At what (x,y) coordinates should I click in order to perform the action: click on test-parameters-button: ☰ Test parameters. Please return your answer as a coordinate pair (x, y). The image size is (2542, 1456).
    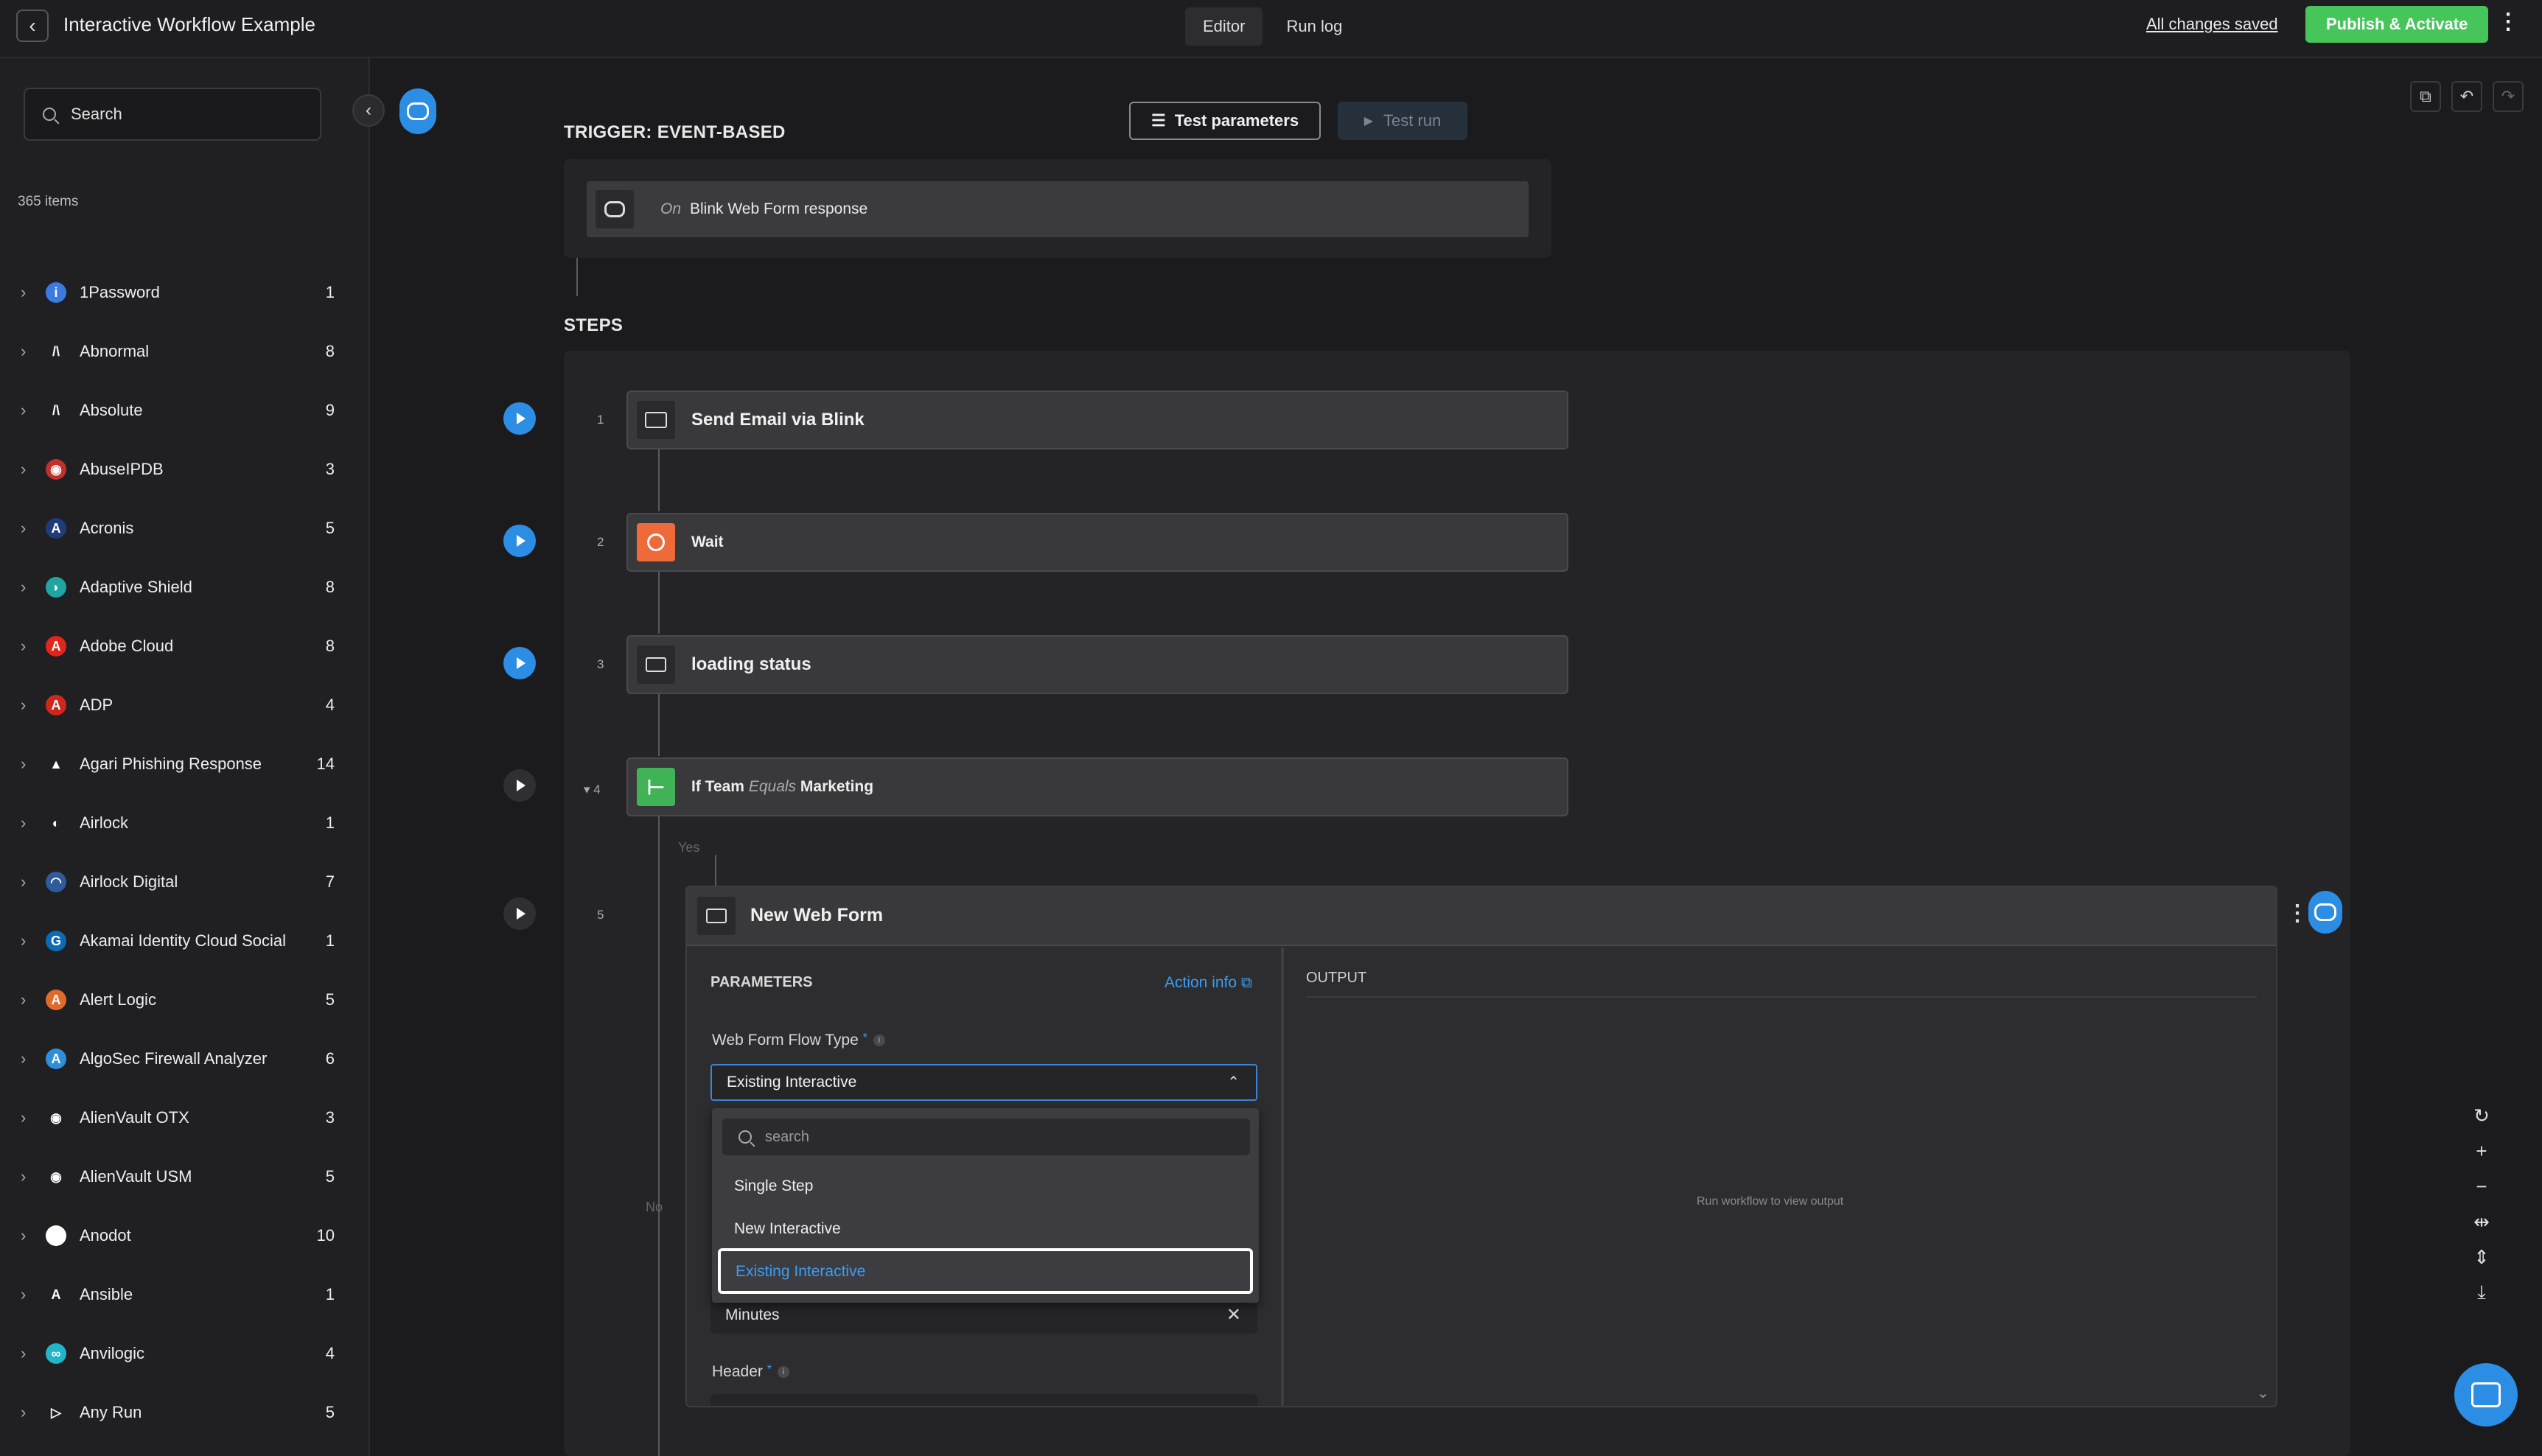
    Looking at the image, I should click on (1225, 121).